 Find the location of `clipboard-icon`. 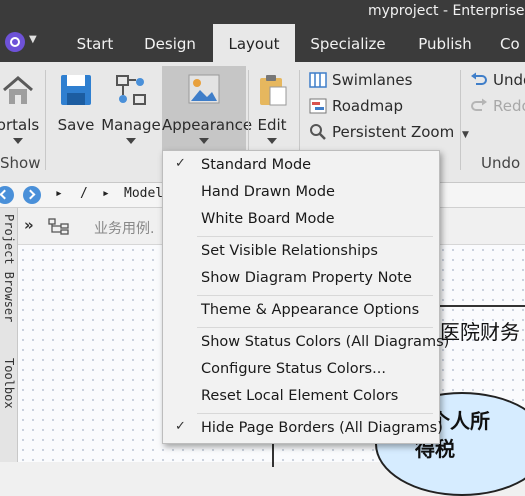

clipboard-icon is located at coordinates (273, 90).